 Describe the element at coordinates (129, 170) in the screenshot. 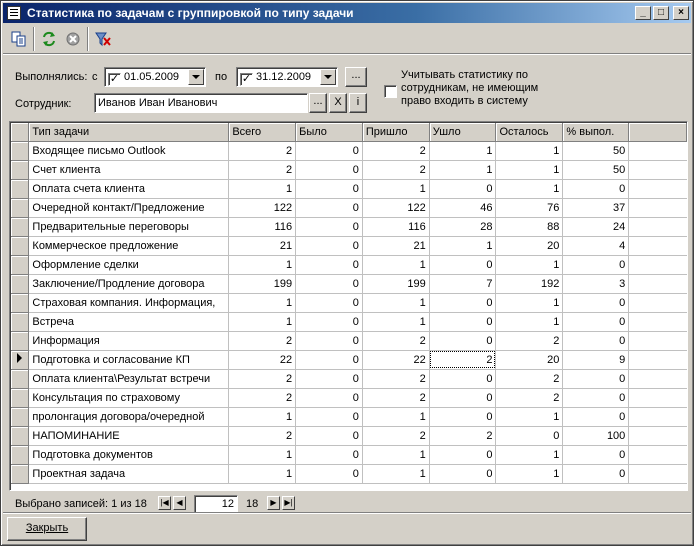

I see `column-task-type-cell: Счет клиента` at that location.